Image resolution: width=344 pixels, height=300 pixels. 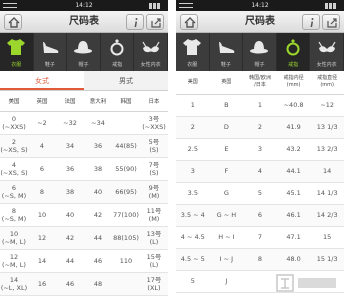 I want to click on table-row: 2 (~XS, S) 4 34 36 44(85) 5号 (S), so click(x=84, y=146).